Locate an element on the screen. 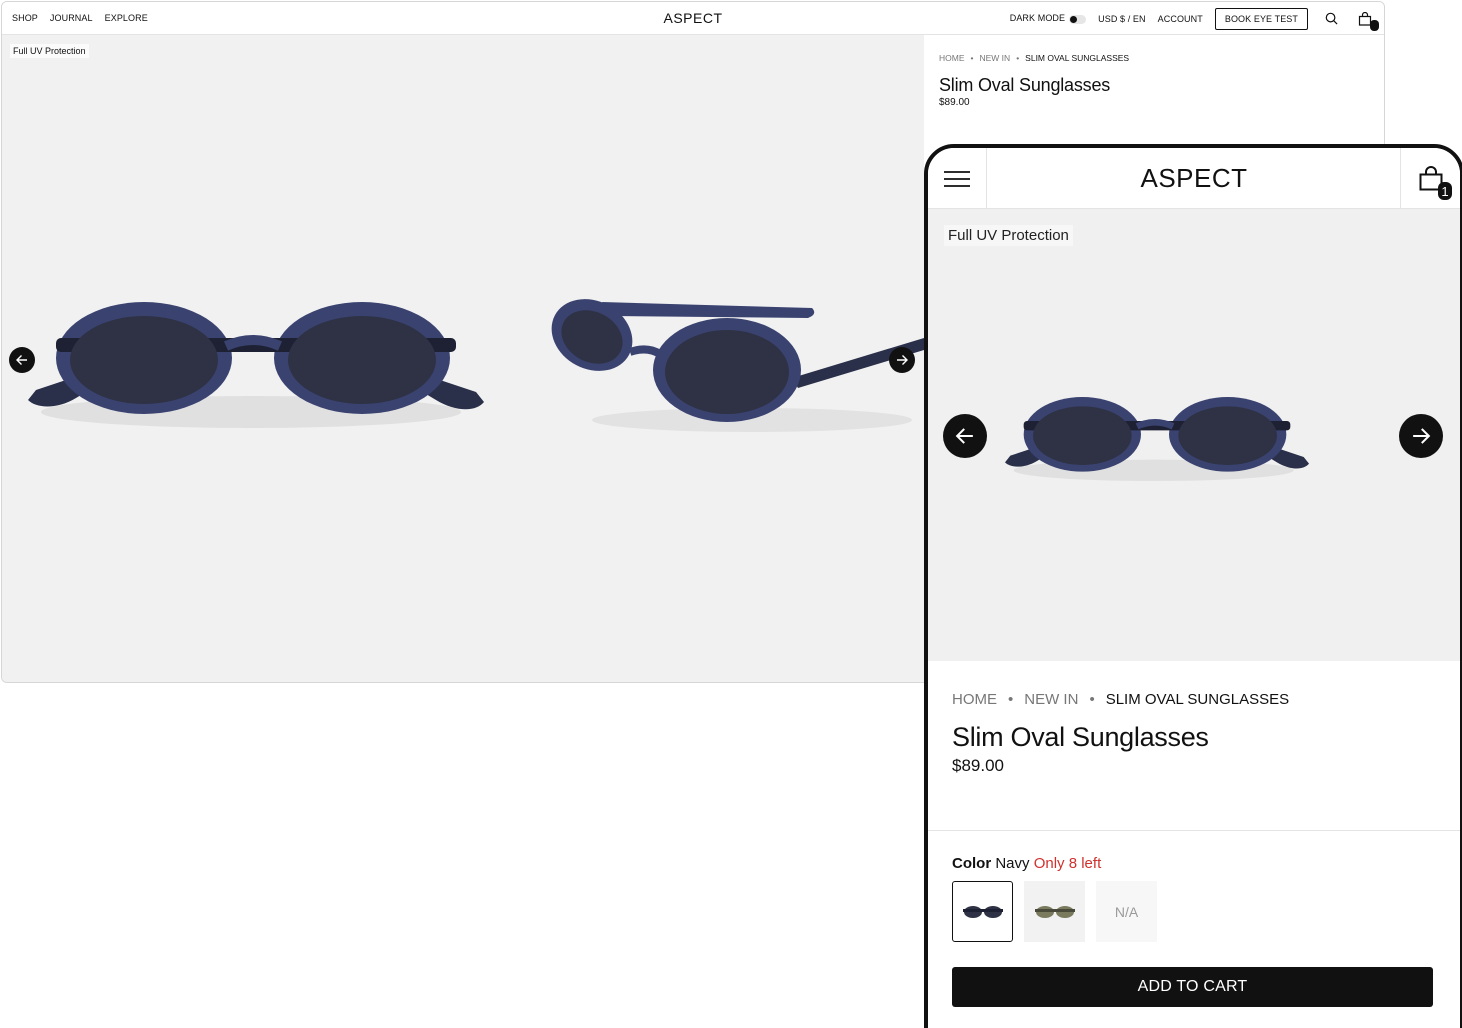  product-image-angle is located at coordinates (737, 365).